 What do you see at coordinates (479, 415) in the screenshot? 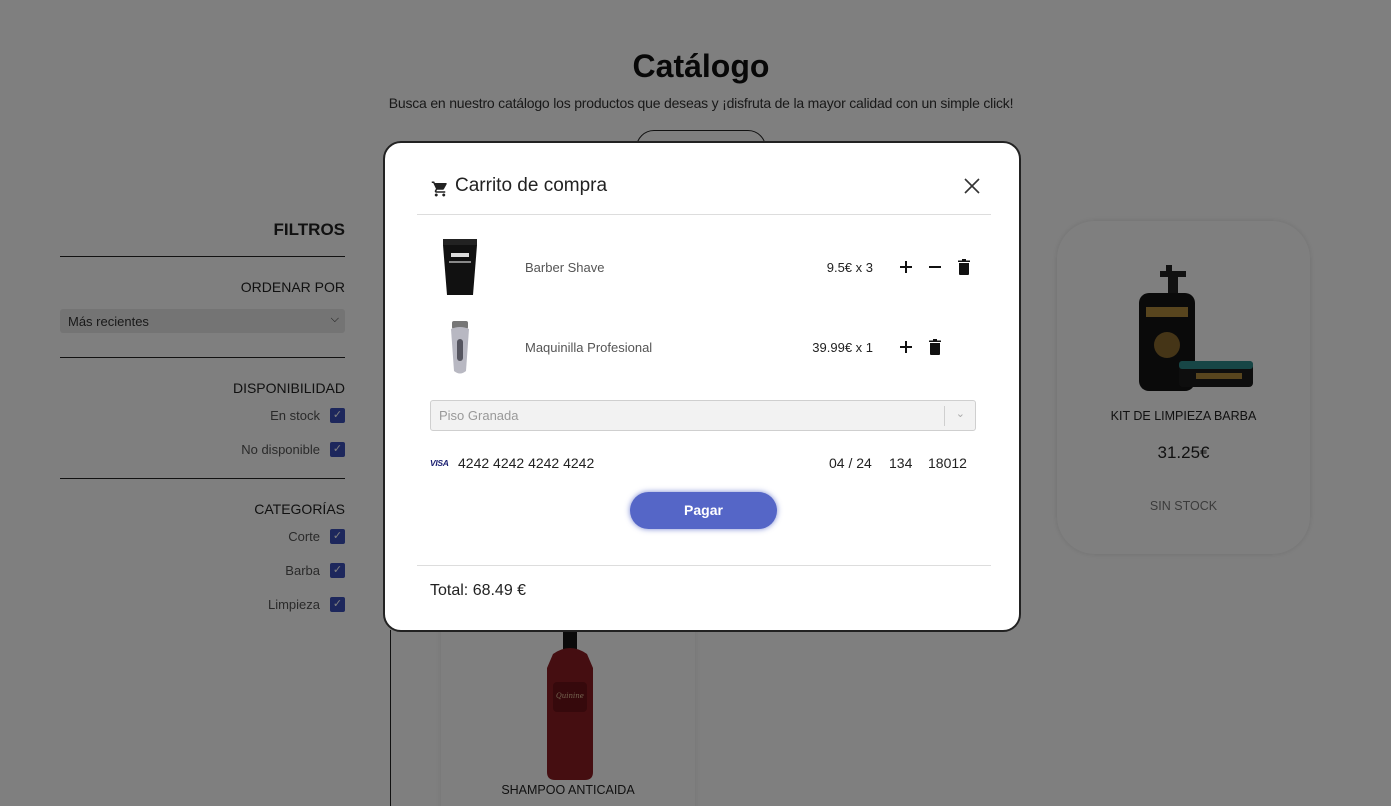
I see `address-value: Piso Granada` at bounding box center [479, 415].